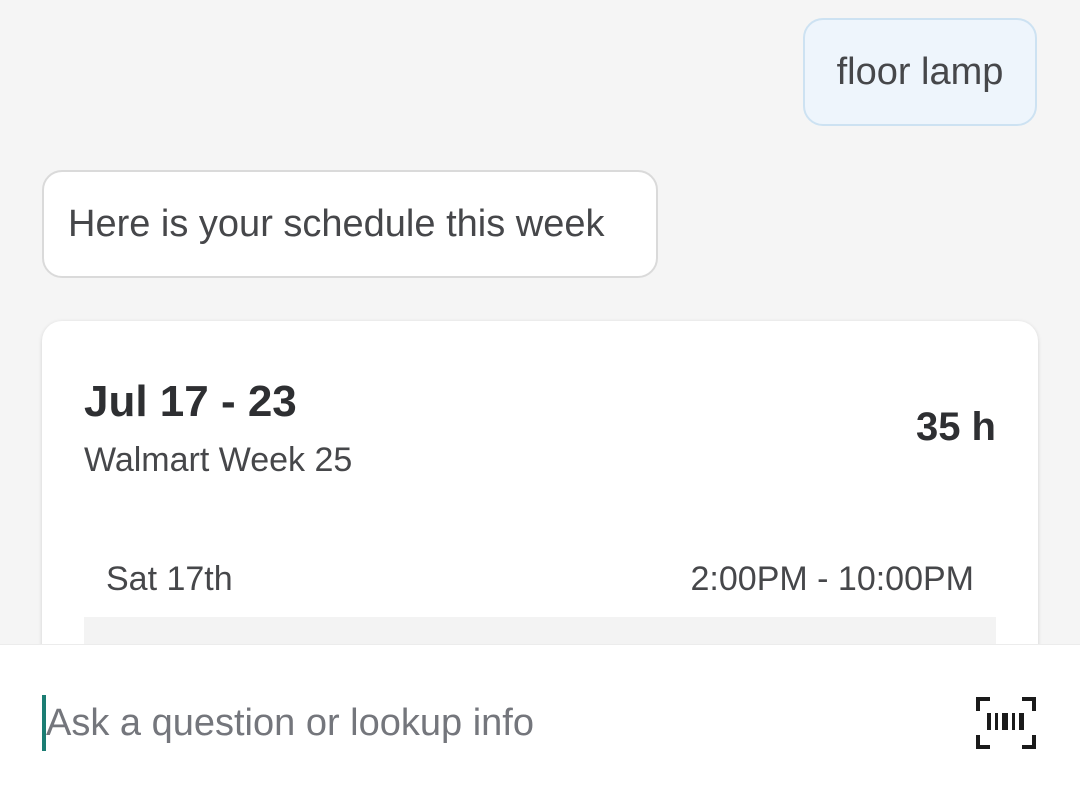 This screenshot has height=796, width=1080. I want to click on barcode-scan-button, so click(1006, 723).